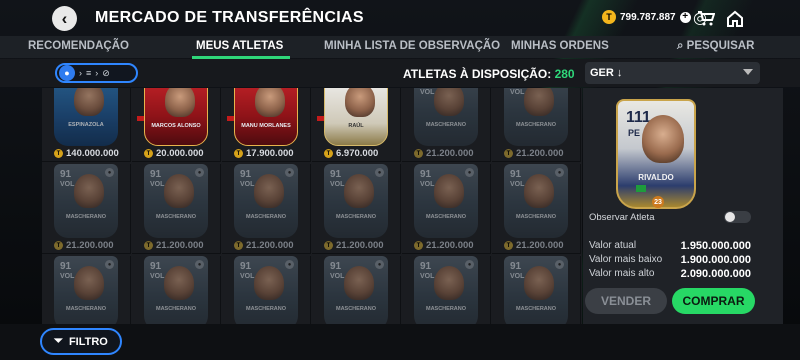  What do you see at coordinates (737, 217) in the screenshot?
I see `watch-player-toggle` at bounding box center [737, 217].